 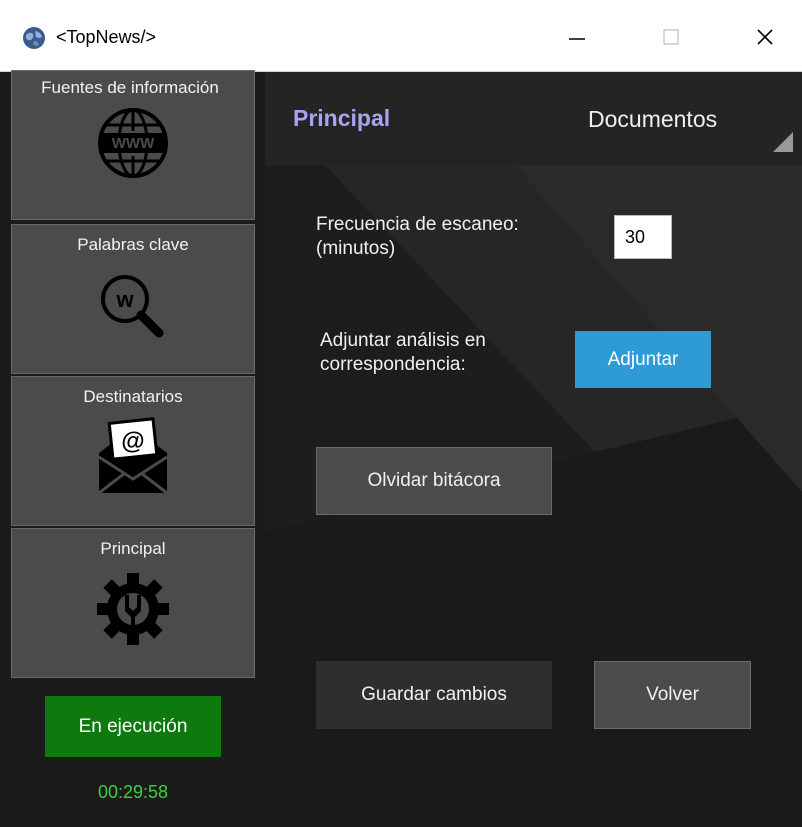 What do you see at coordinates (133, 726) in the screenshot?
I see `running-status-button: En ejecución` at bounding box center [133, 726].